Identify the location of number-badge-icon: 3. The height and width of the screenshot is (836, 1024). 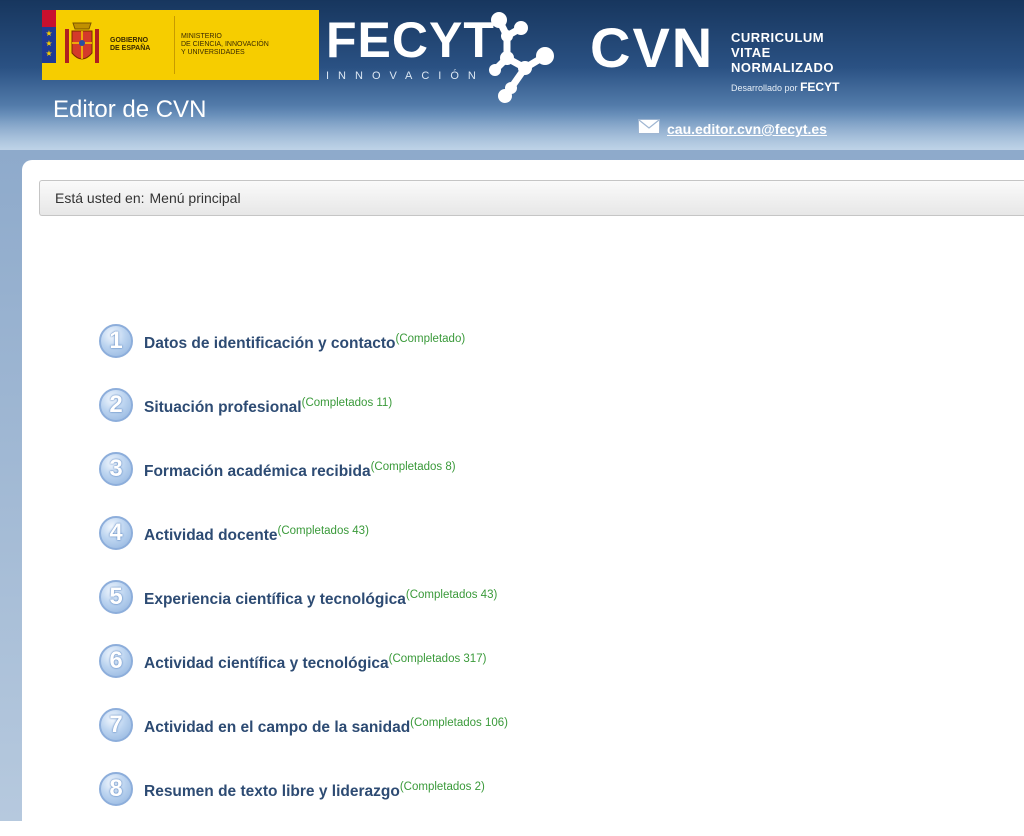
(116, 469).